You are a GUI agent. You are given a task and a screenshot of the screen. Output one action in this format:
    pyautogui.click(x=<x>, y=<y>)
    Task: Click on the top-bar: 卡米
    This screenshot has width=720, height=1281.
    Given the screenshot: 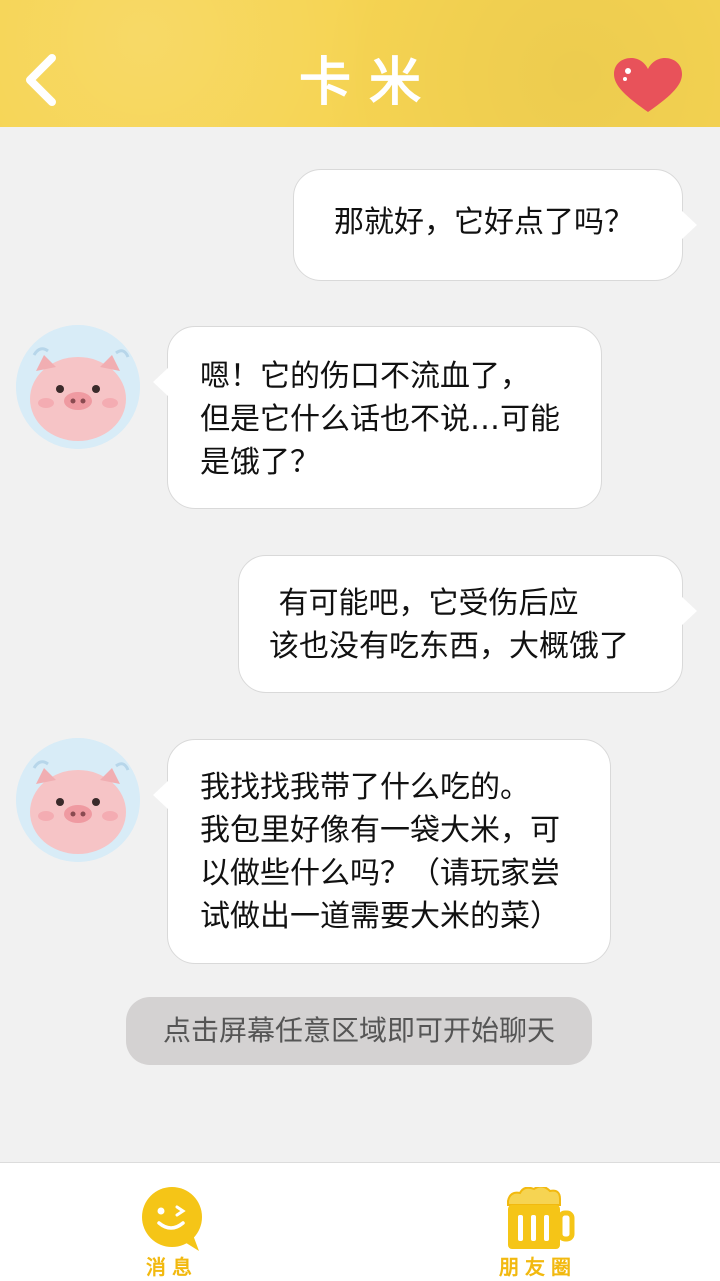 What is the action you would take?
    pyautogui.click(x=360, y=63)
    